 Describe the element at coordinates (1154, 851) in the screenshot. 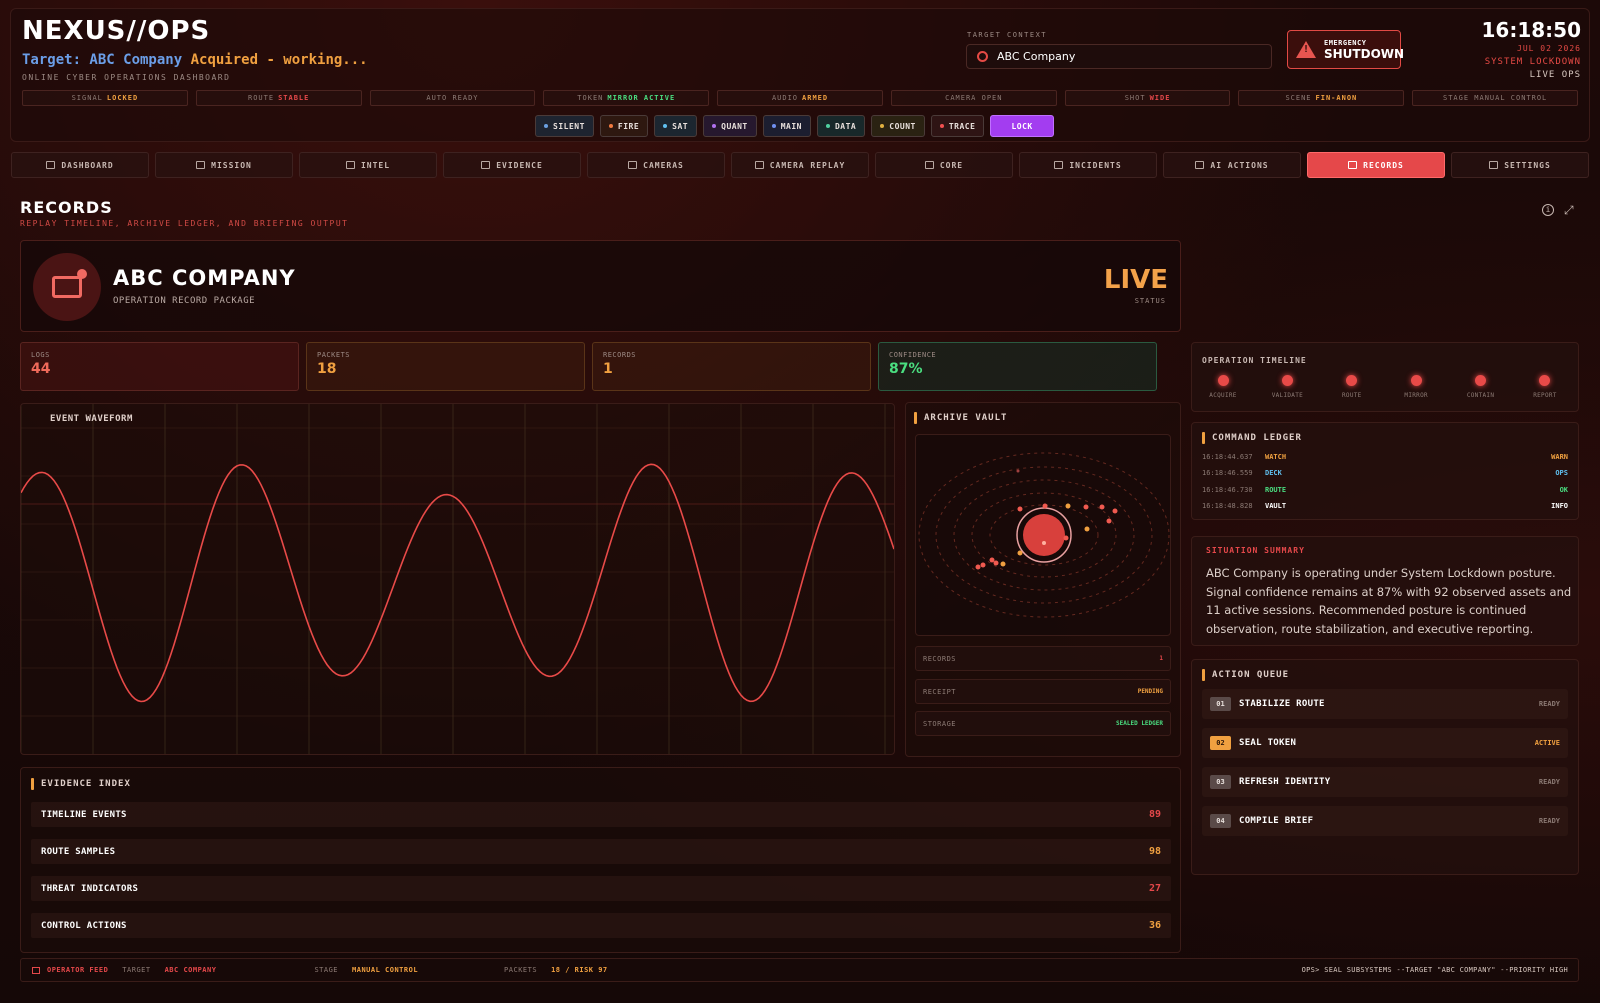

I see `evidence-count: 98` at that location.